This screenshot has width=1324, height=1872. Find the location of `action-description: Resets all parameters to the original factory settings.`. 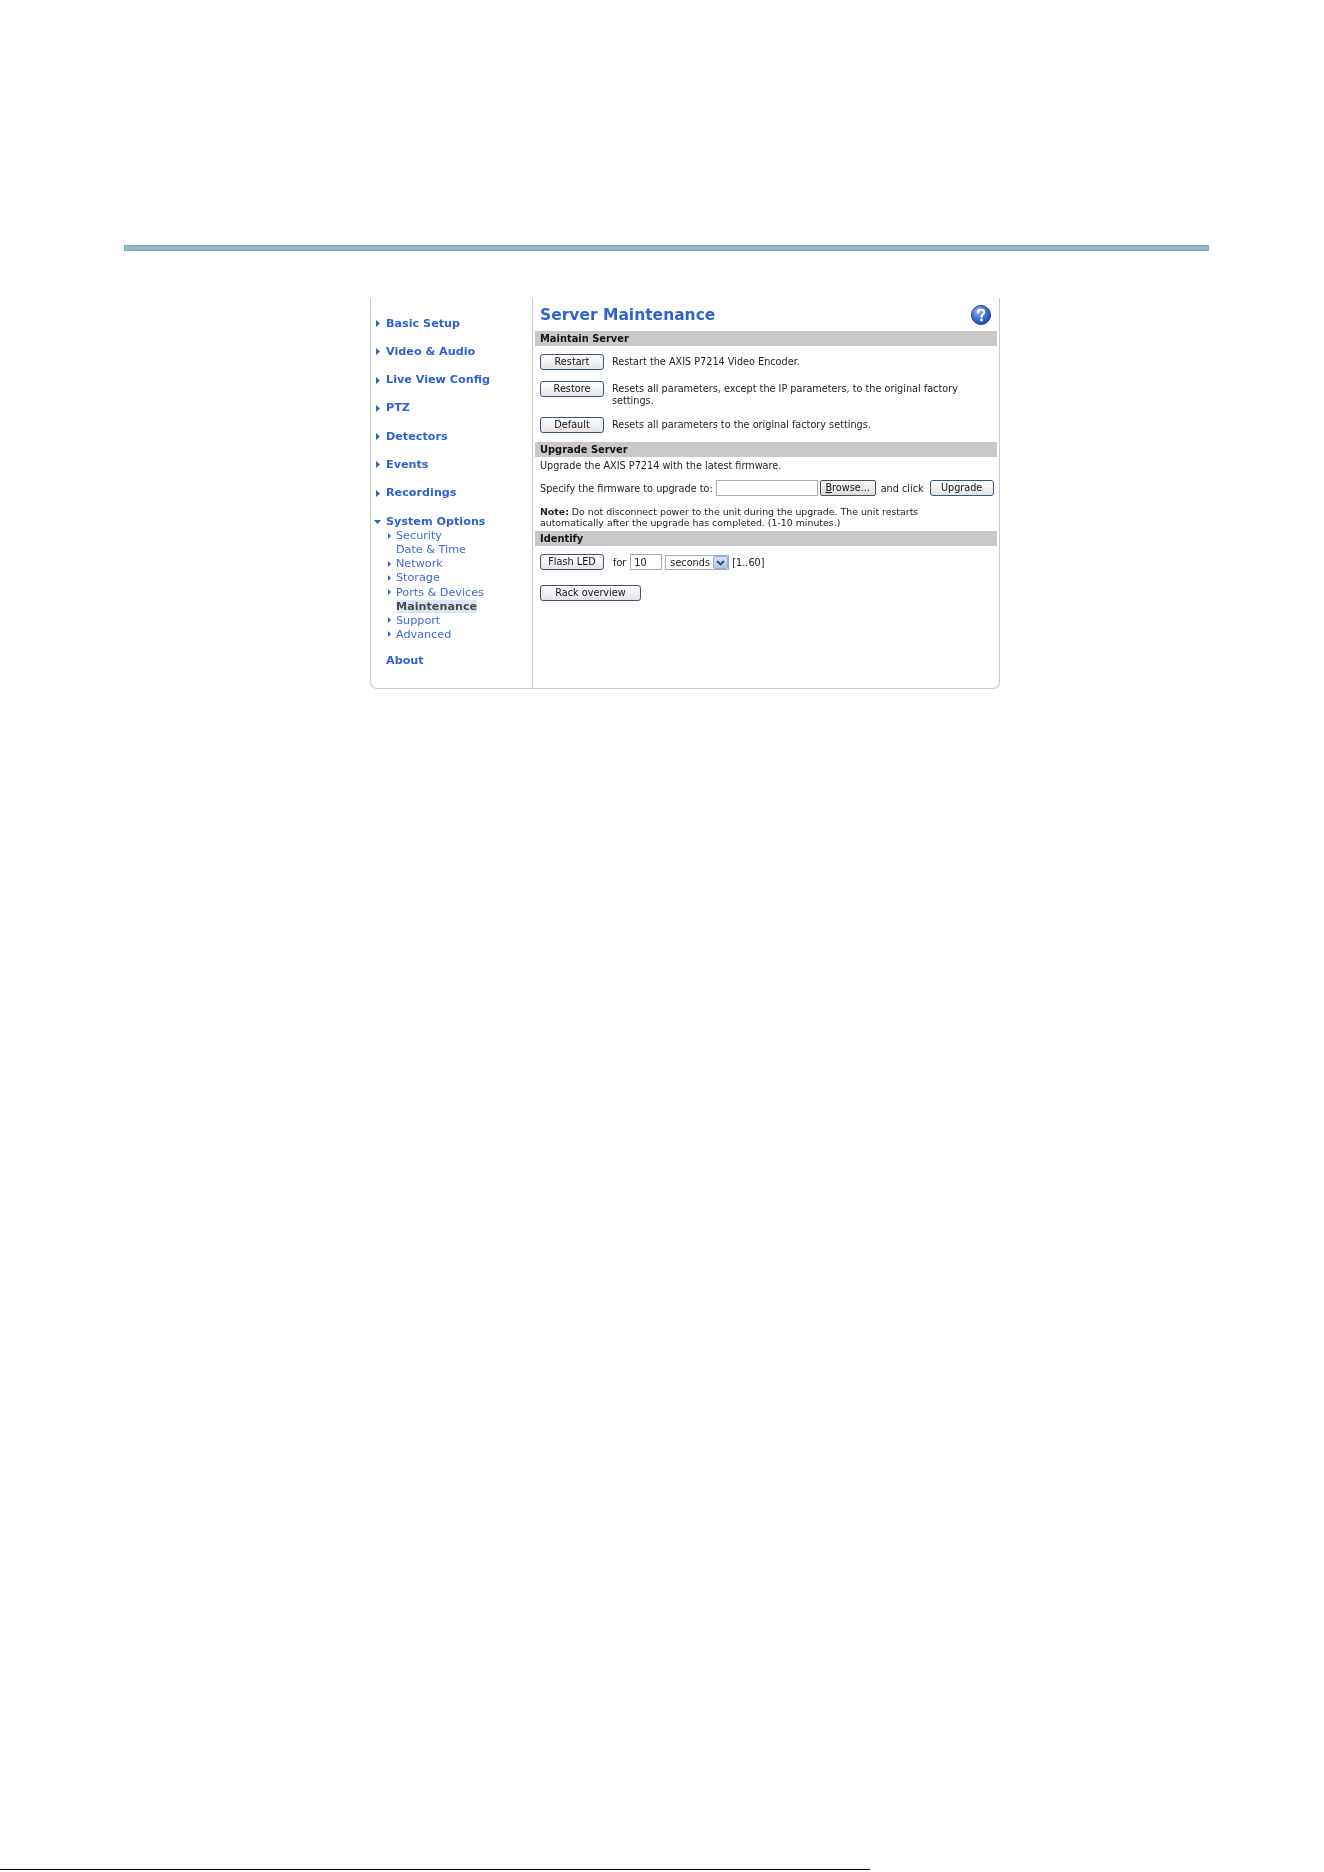

action-description: Resets all parameters to the original factory settings. is located at coordinates (742, 424).